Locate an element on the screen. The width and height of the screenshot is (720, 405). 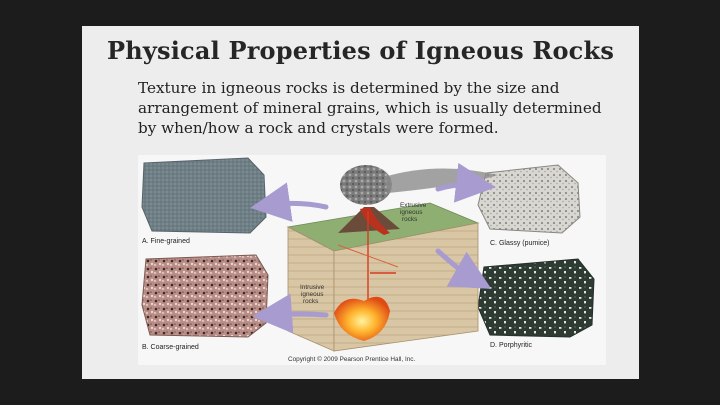
coarse-grained-rock-image is located at coordinates (205, 296).